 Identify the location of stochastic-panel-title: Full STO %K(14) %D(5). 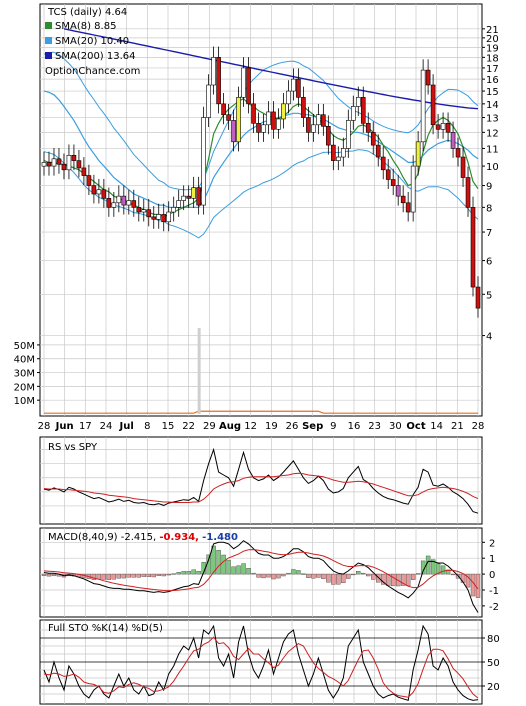
(105, 628).